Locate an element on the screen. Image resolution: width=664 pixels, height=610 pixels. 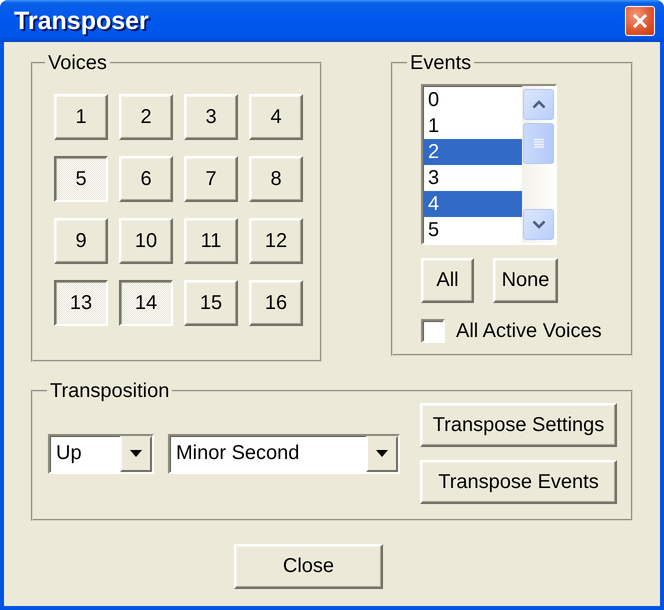
voice-toggle-button: 3 is located at coordinates (211, 117).